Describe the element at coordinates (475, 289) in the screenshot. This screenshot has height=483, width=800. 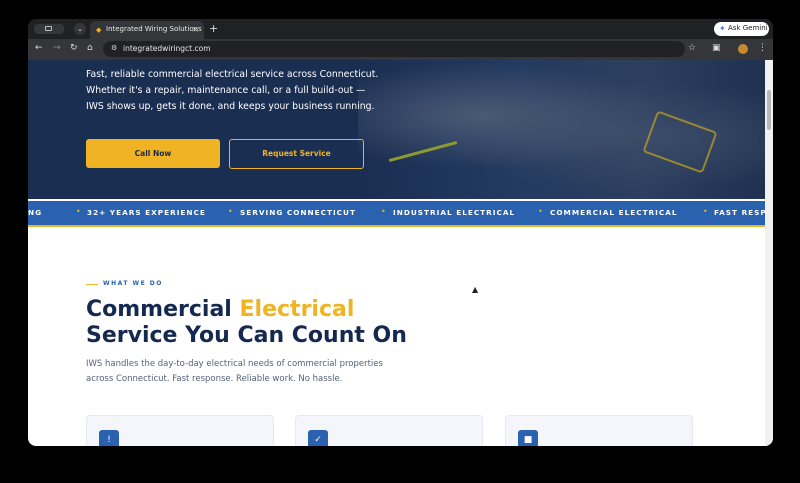
I see `mouse-cursor-icon: ▲` at that location.